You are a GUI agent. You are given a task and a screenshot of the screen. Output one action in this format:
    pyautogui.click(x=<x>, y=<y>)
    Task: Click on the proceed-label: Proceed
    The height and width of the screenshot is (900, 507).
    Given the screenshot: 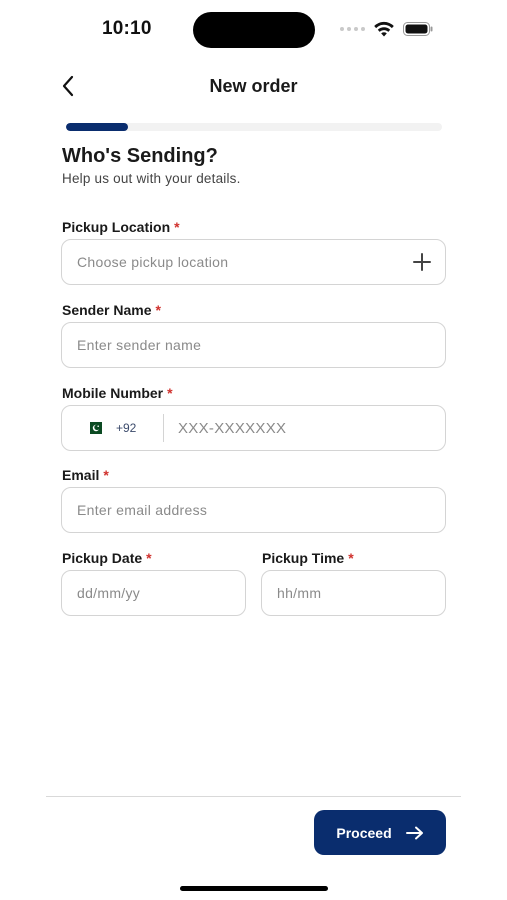 What is the action you would take?
    pyautogui.click(x=364, y=832)
    